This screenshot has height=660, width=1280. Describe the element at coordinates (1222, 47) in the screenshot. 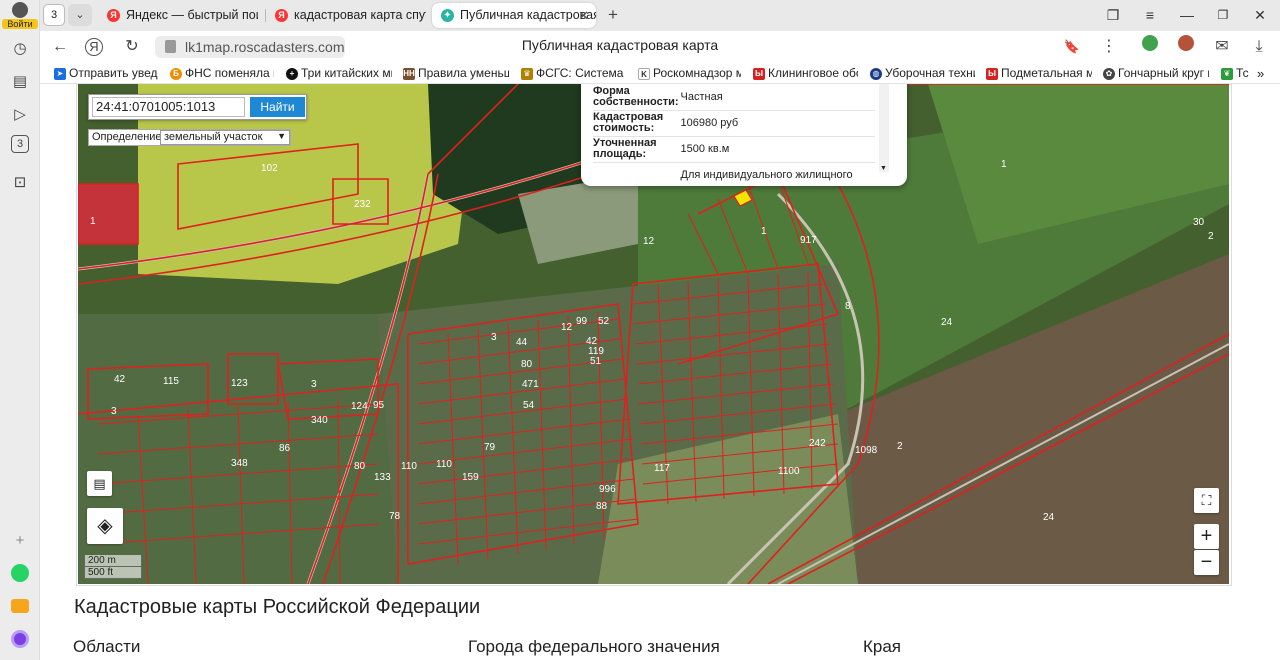

I see `chat-icon: ✉` at that location.